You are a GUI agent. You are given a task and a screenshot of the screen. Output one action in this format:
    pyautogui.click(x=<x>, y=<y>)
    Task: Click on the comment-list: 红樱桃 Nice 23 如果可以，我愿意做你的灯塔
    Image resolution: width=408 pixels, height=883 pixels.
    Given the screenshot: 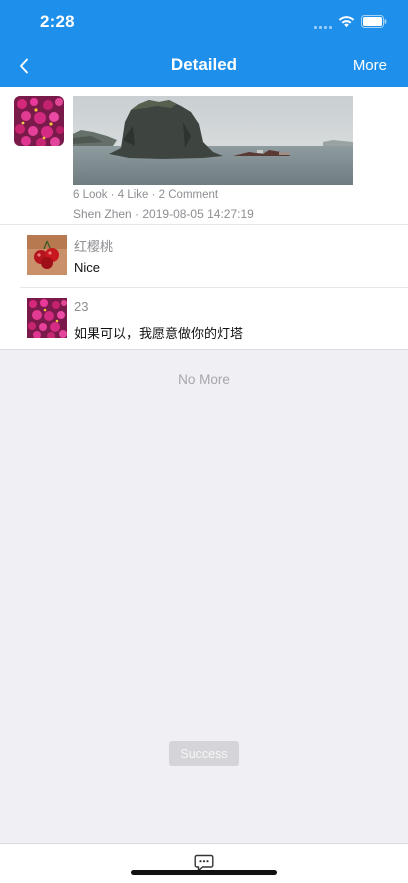 What is the action you would take?
    pyautogui.click(x=204, y=287)
    